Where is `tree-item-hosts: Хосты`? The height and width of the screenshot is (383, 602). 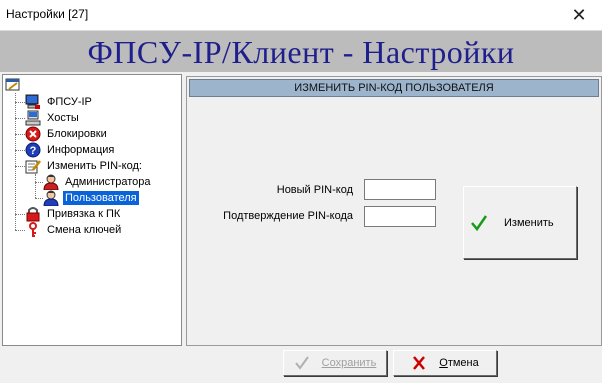
tree-item-hosts: Хосты is located at coordinates (53, 118).